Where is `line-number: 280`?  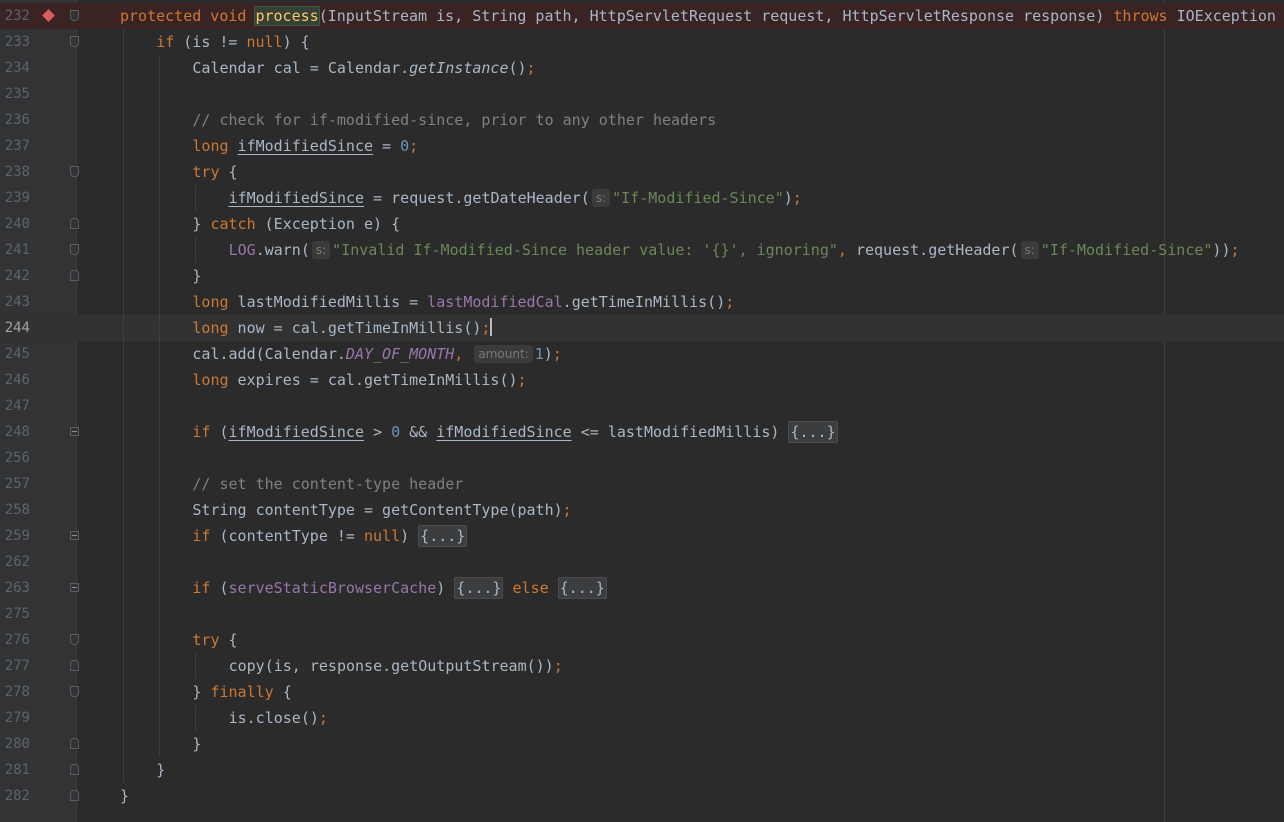
line-number: 280 is located at coordinates (17, 744).